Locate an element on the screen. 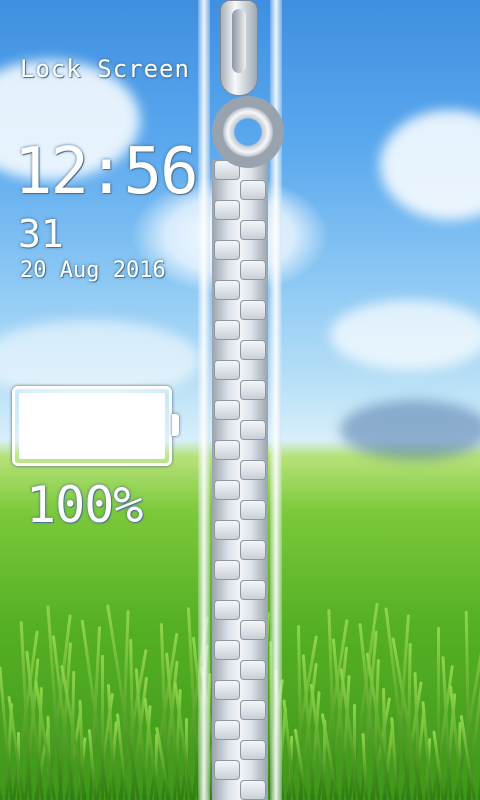  battery-icon is located at coordinates (92, 426).